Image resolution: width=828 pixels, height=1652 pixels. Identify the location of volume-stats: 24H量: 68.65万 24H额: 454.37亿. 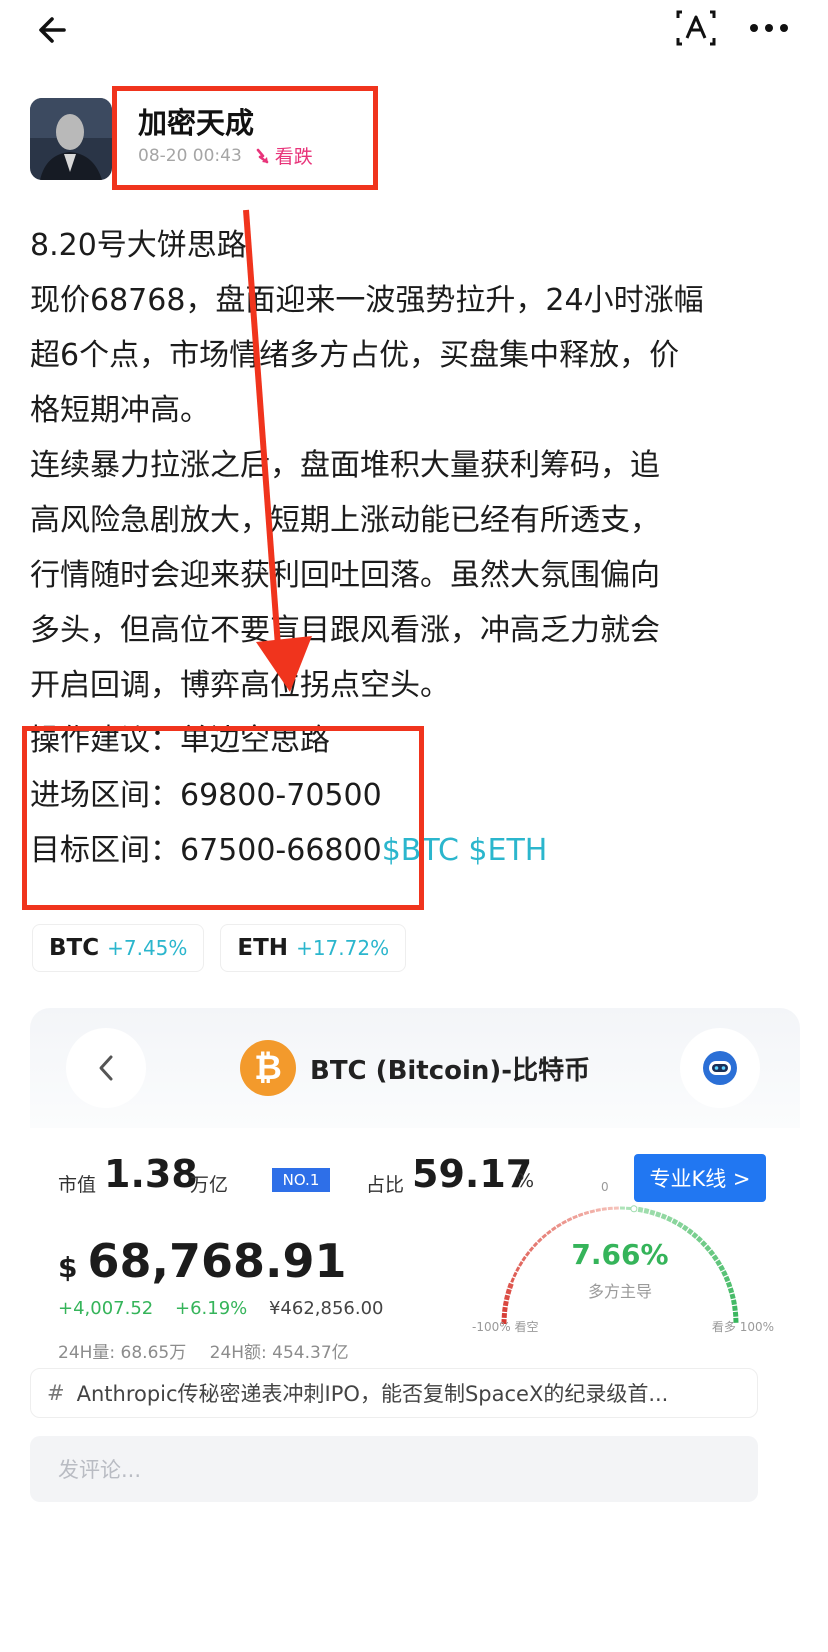
(203, 1350).